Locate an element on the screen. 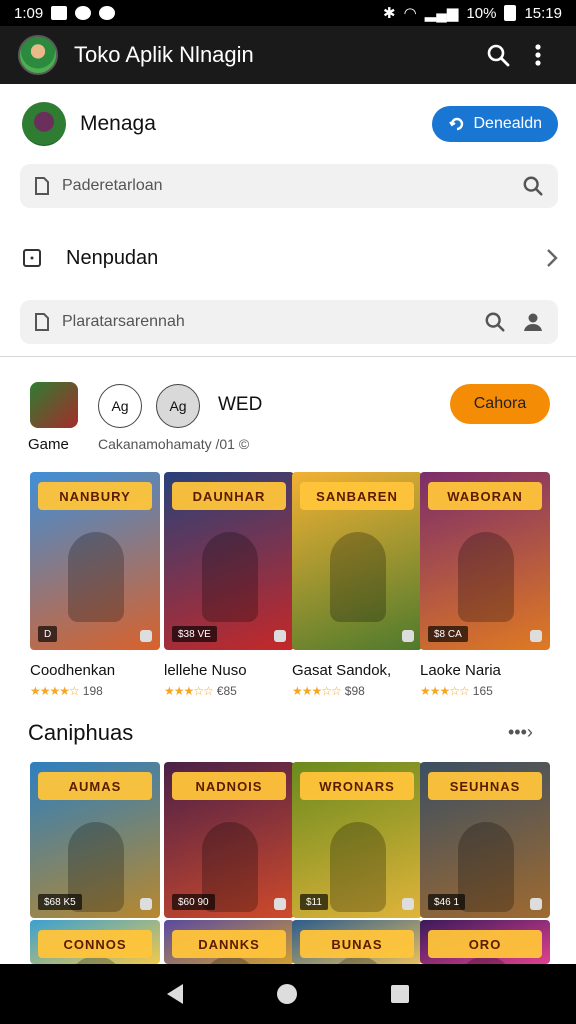 This screenshot has height=1024, width=576. game-logo: DAUNHAR is located at coordinates (229, 496).